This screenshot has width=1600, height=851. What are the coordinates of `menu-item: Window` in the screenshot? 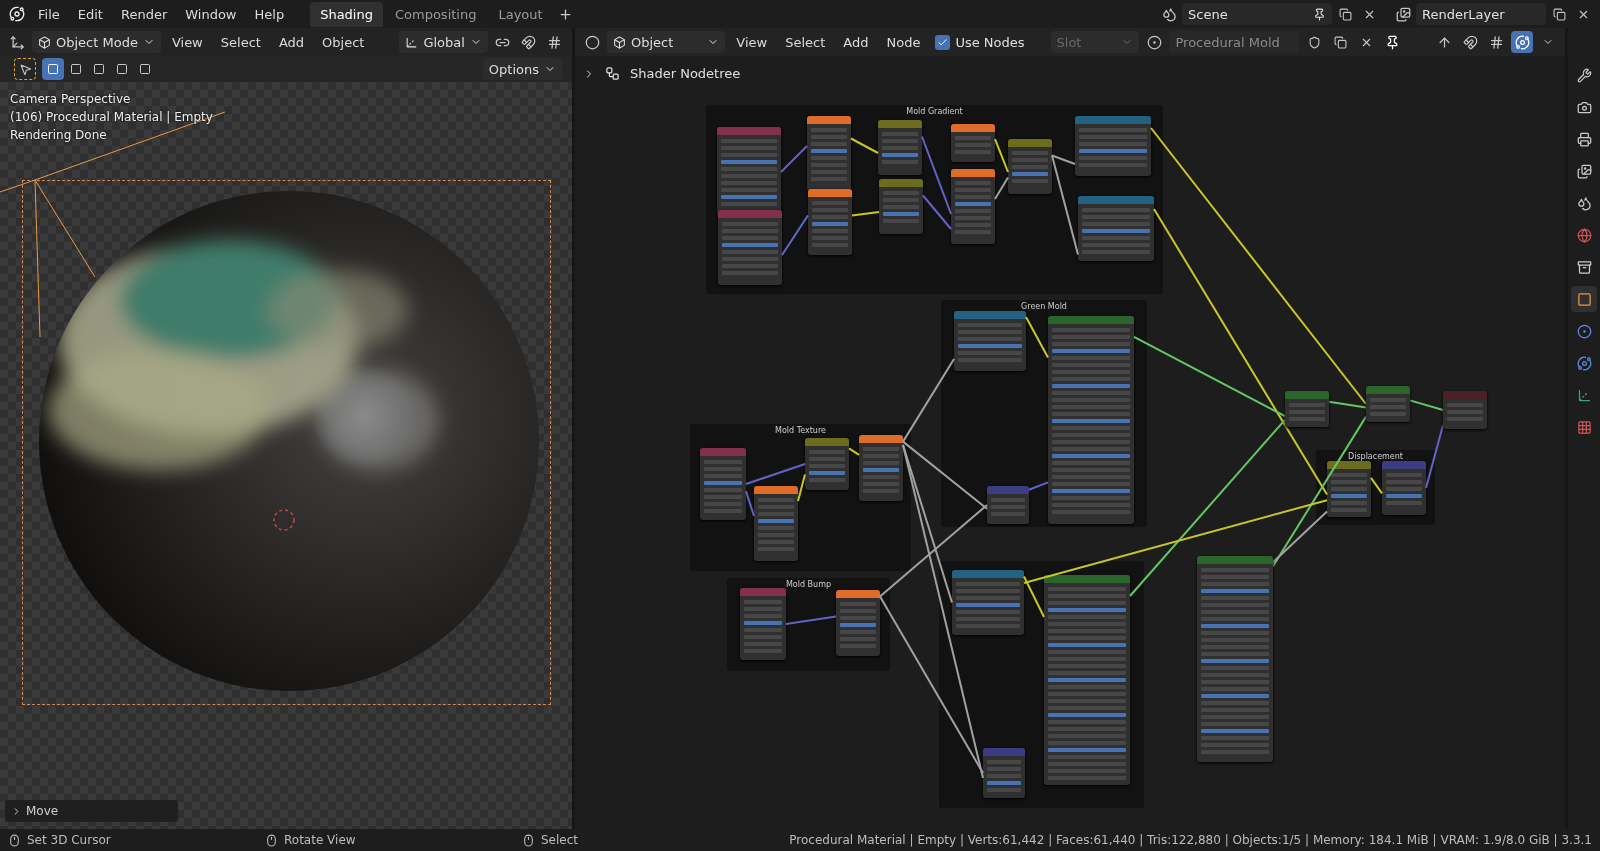 It's located at (211, 14).